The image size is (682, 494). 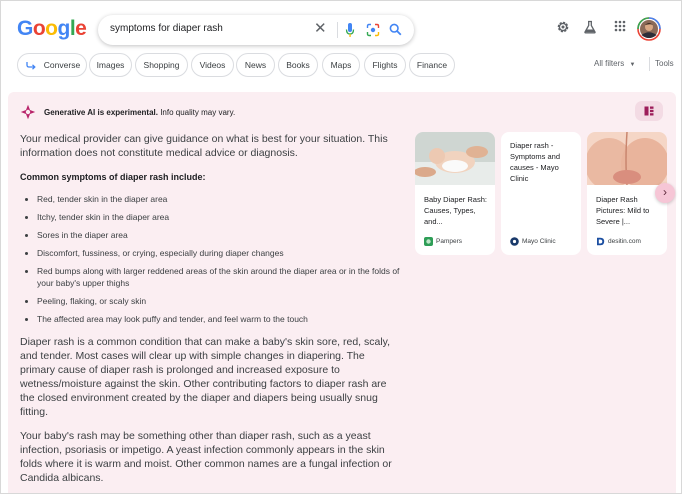 What do you see at coordinates (196, 112) in the screenshot?
I see `ai-disclaimer-rest: Info quality may vary.` at bounding box center [196, 112].